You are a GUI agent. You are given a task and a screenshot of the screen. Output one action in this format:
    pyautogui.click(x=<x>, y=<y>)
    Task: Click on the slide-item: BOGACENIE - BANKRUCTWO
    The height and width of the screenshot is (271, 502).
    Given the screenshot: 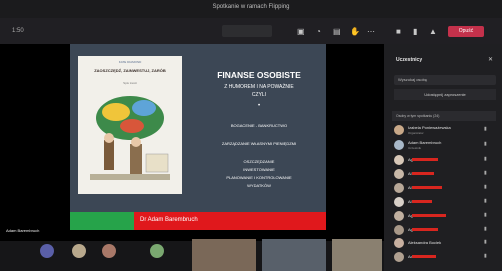 What is the action you would take?
    pyautogui.click(x=259, y=125)
    